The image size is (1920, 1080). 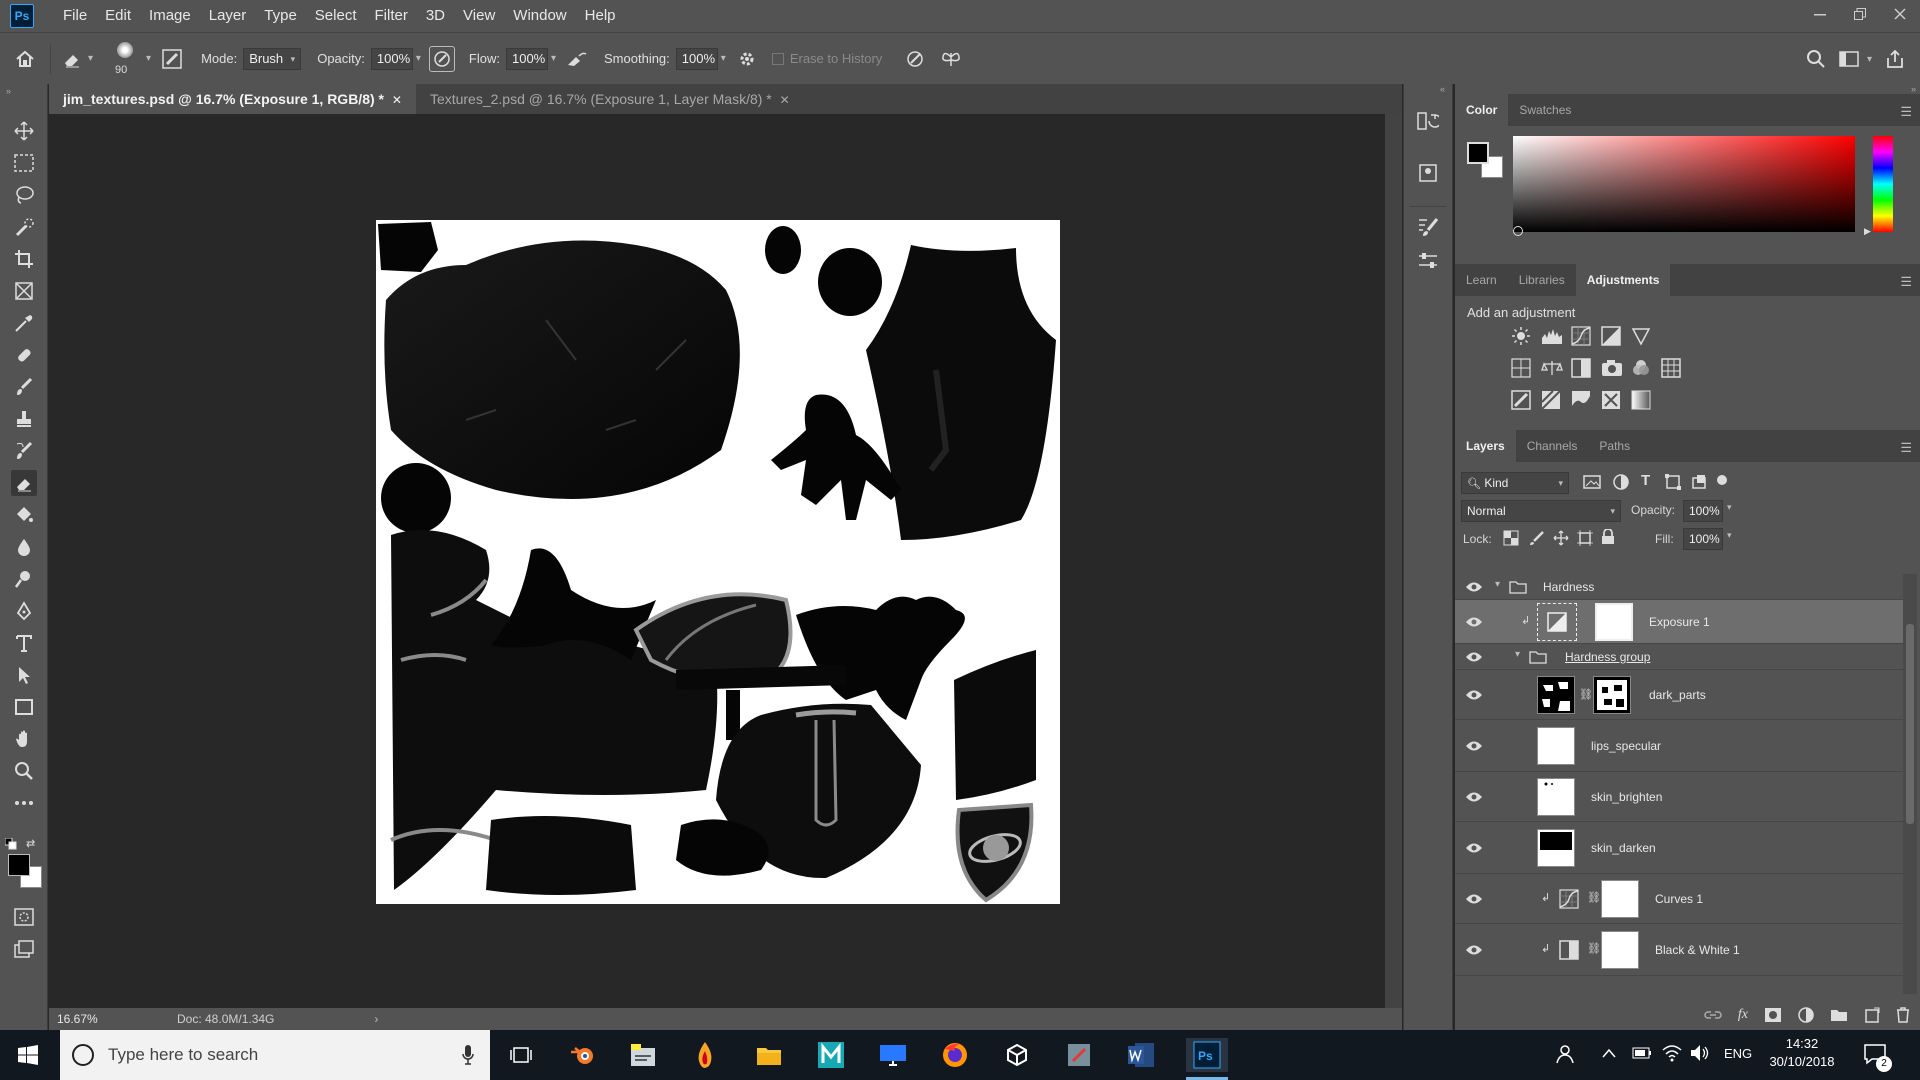 What do you see at coordinates (1700, 1053) in the screenshot?
I see `volume-icon` at bounding box center [1700, 1053].